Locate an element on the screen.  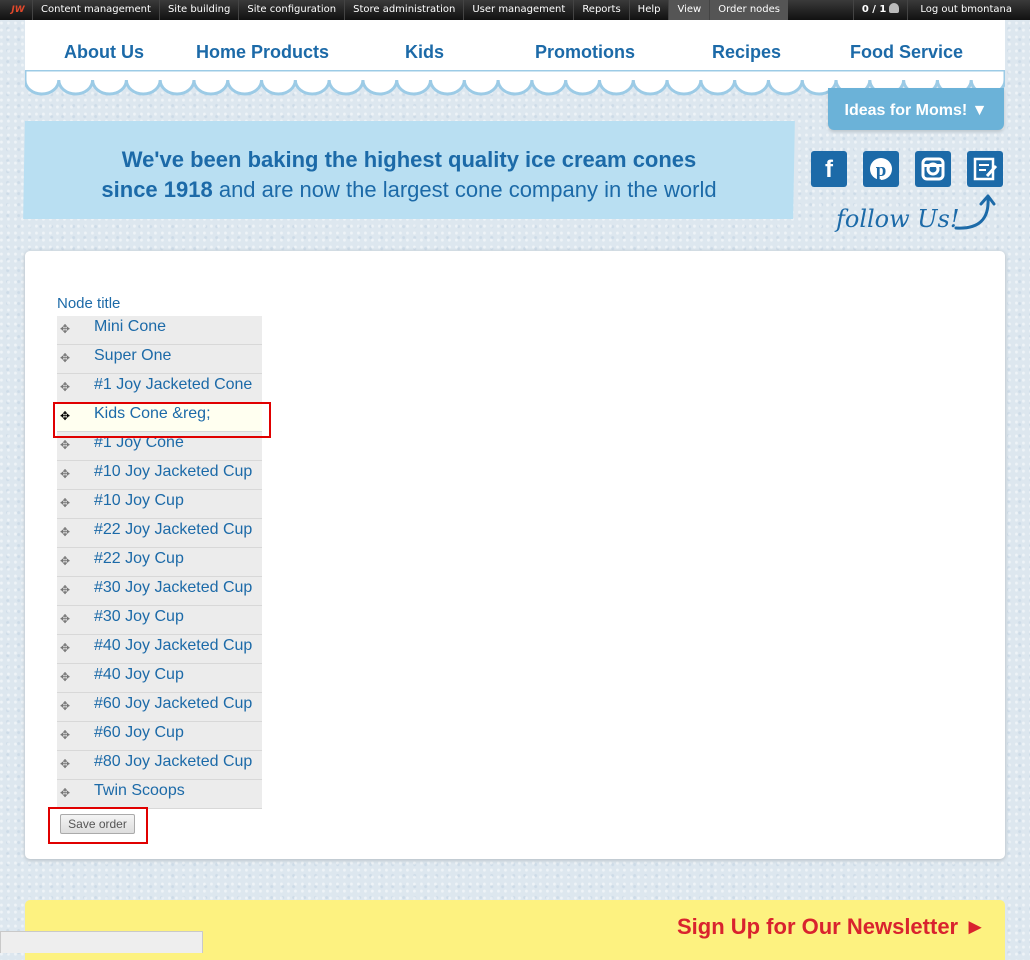
table-row: ✥ #60 Joy Cup is located at coordinates (159, 736).